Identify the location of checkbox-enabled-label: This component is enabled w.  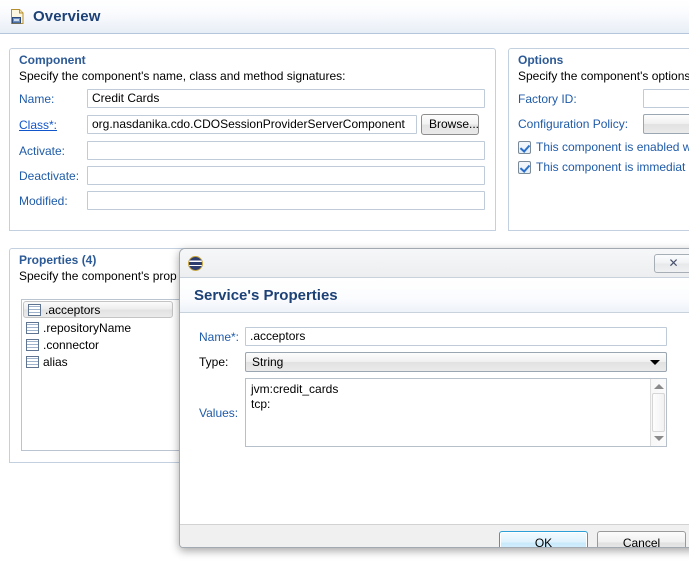
(612, 147).